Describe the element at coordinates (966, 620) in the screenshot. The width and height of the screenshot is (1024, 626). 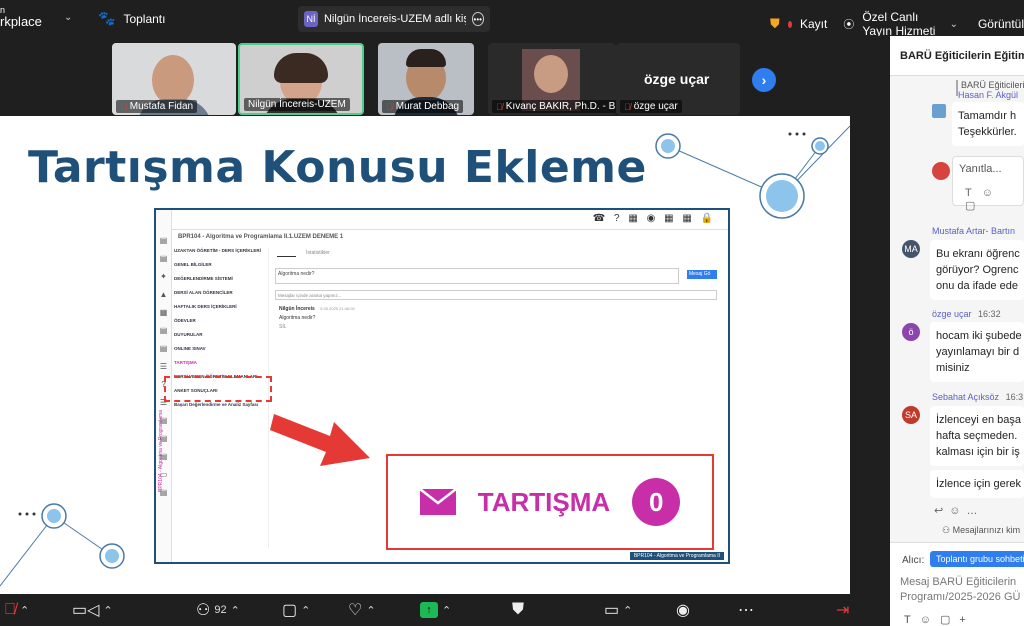
I see `add-icon: +` at that location.